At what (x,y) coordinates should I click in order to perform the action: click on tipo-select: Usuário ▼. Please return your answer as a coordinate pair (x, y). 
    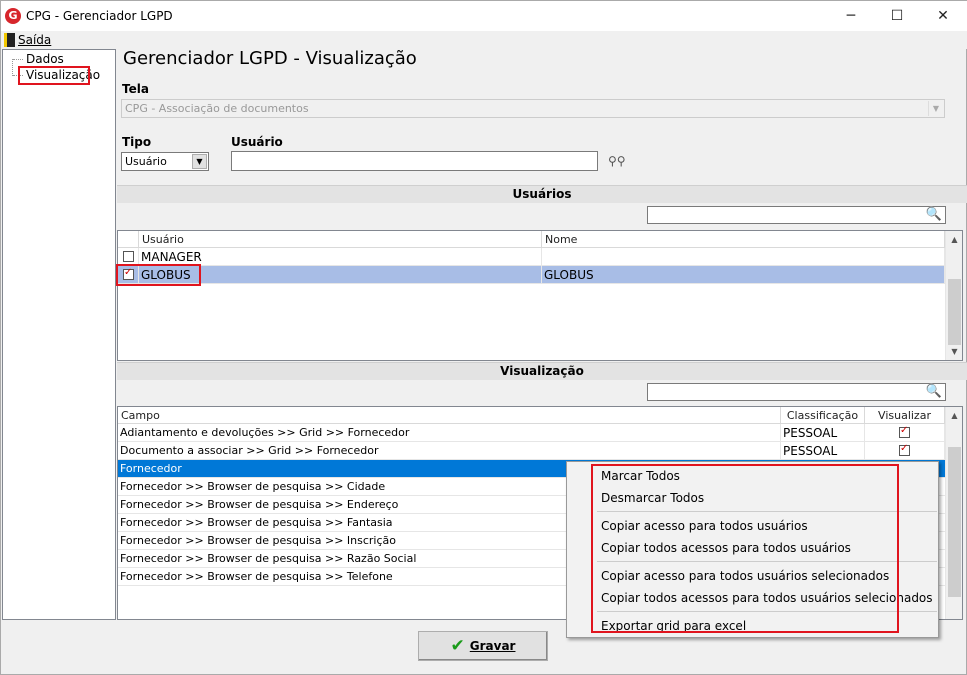
    Looking at the image, I should click on (165, 161).